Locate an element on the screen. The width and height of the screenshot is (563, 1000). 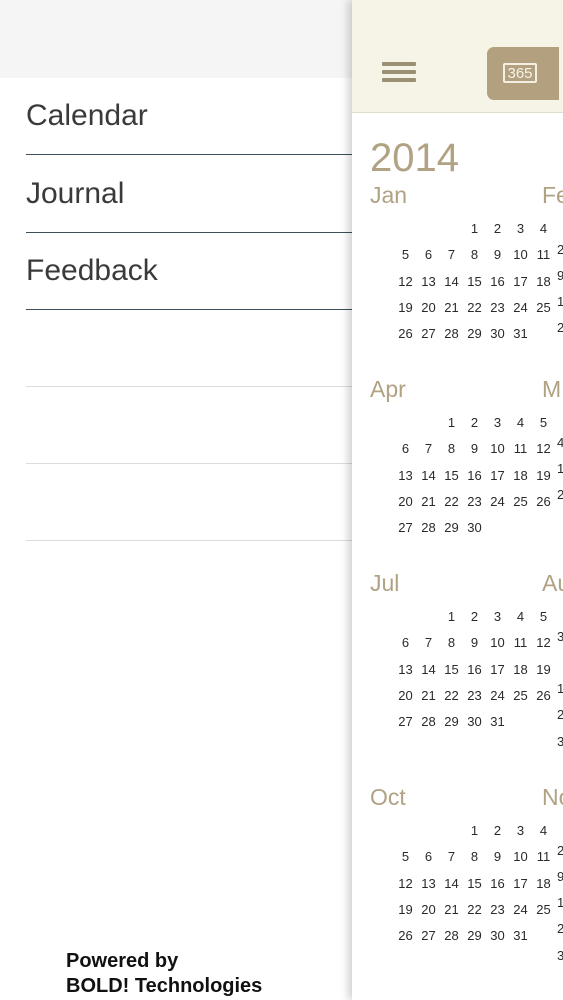
menu-item-feedback: Feedback is located at coordinates (189, 271).